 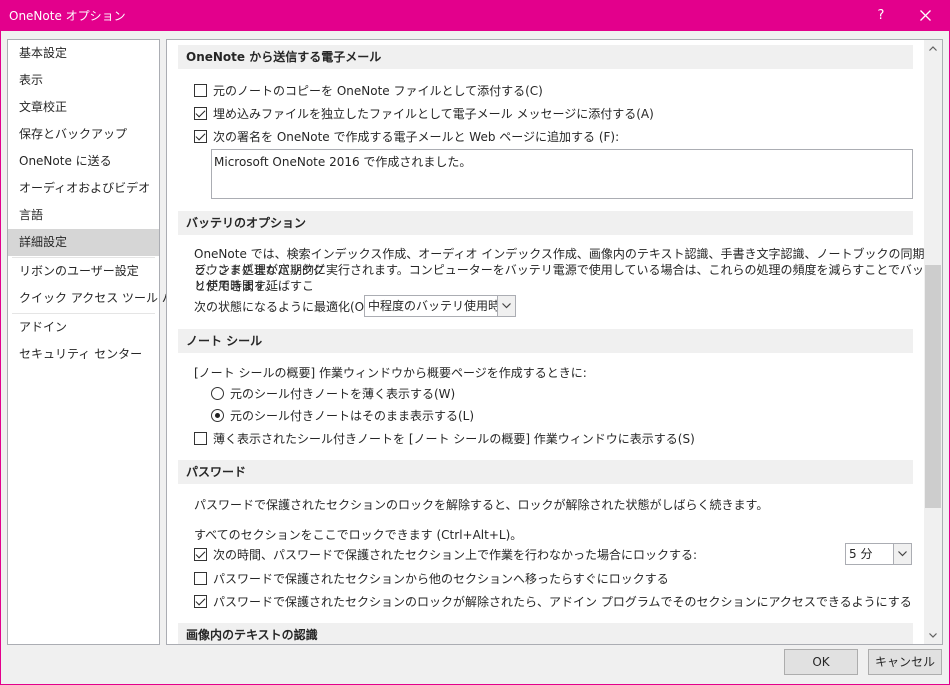 I want to click on sidebar-item-language: 言語, so click(x=83, y=215).